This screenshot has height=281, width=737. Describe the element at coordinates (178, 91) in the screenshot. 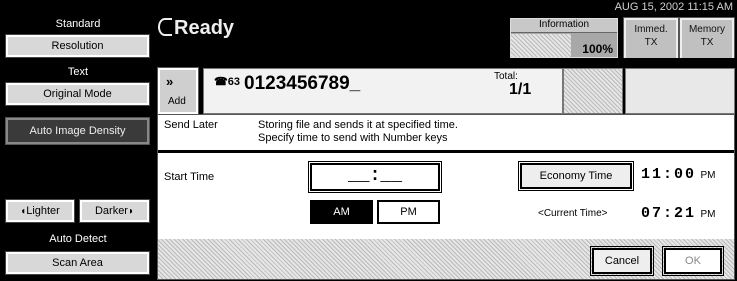

I see `add-destination-button: » Add` at that location.